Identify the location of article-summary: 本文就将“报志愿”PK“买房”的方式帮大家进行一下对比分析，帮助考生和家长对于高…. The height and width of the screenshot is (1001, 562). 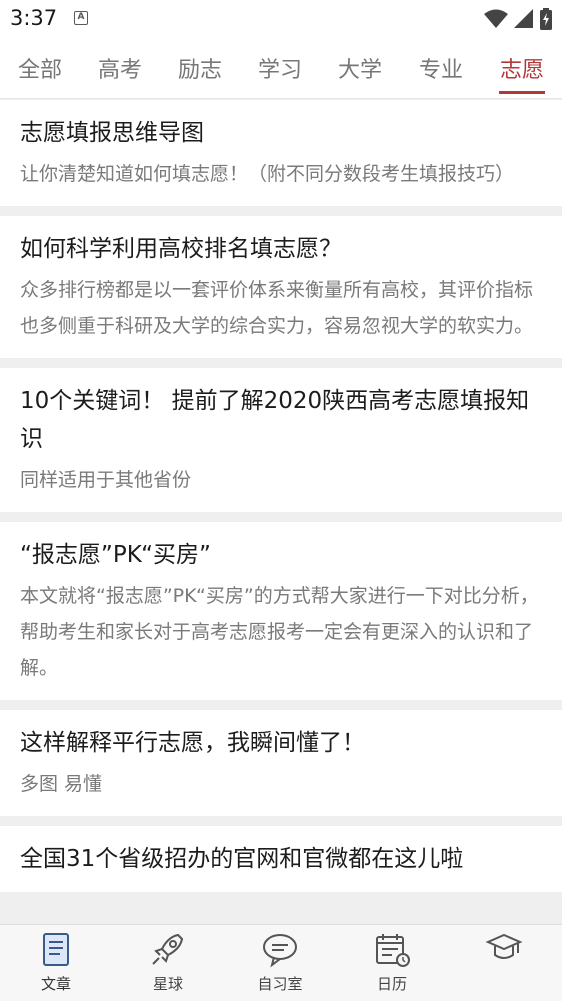
(279, 632).